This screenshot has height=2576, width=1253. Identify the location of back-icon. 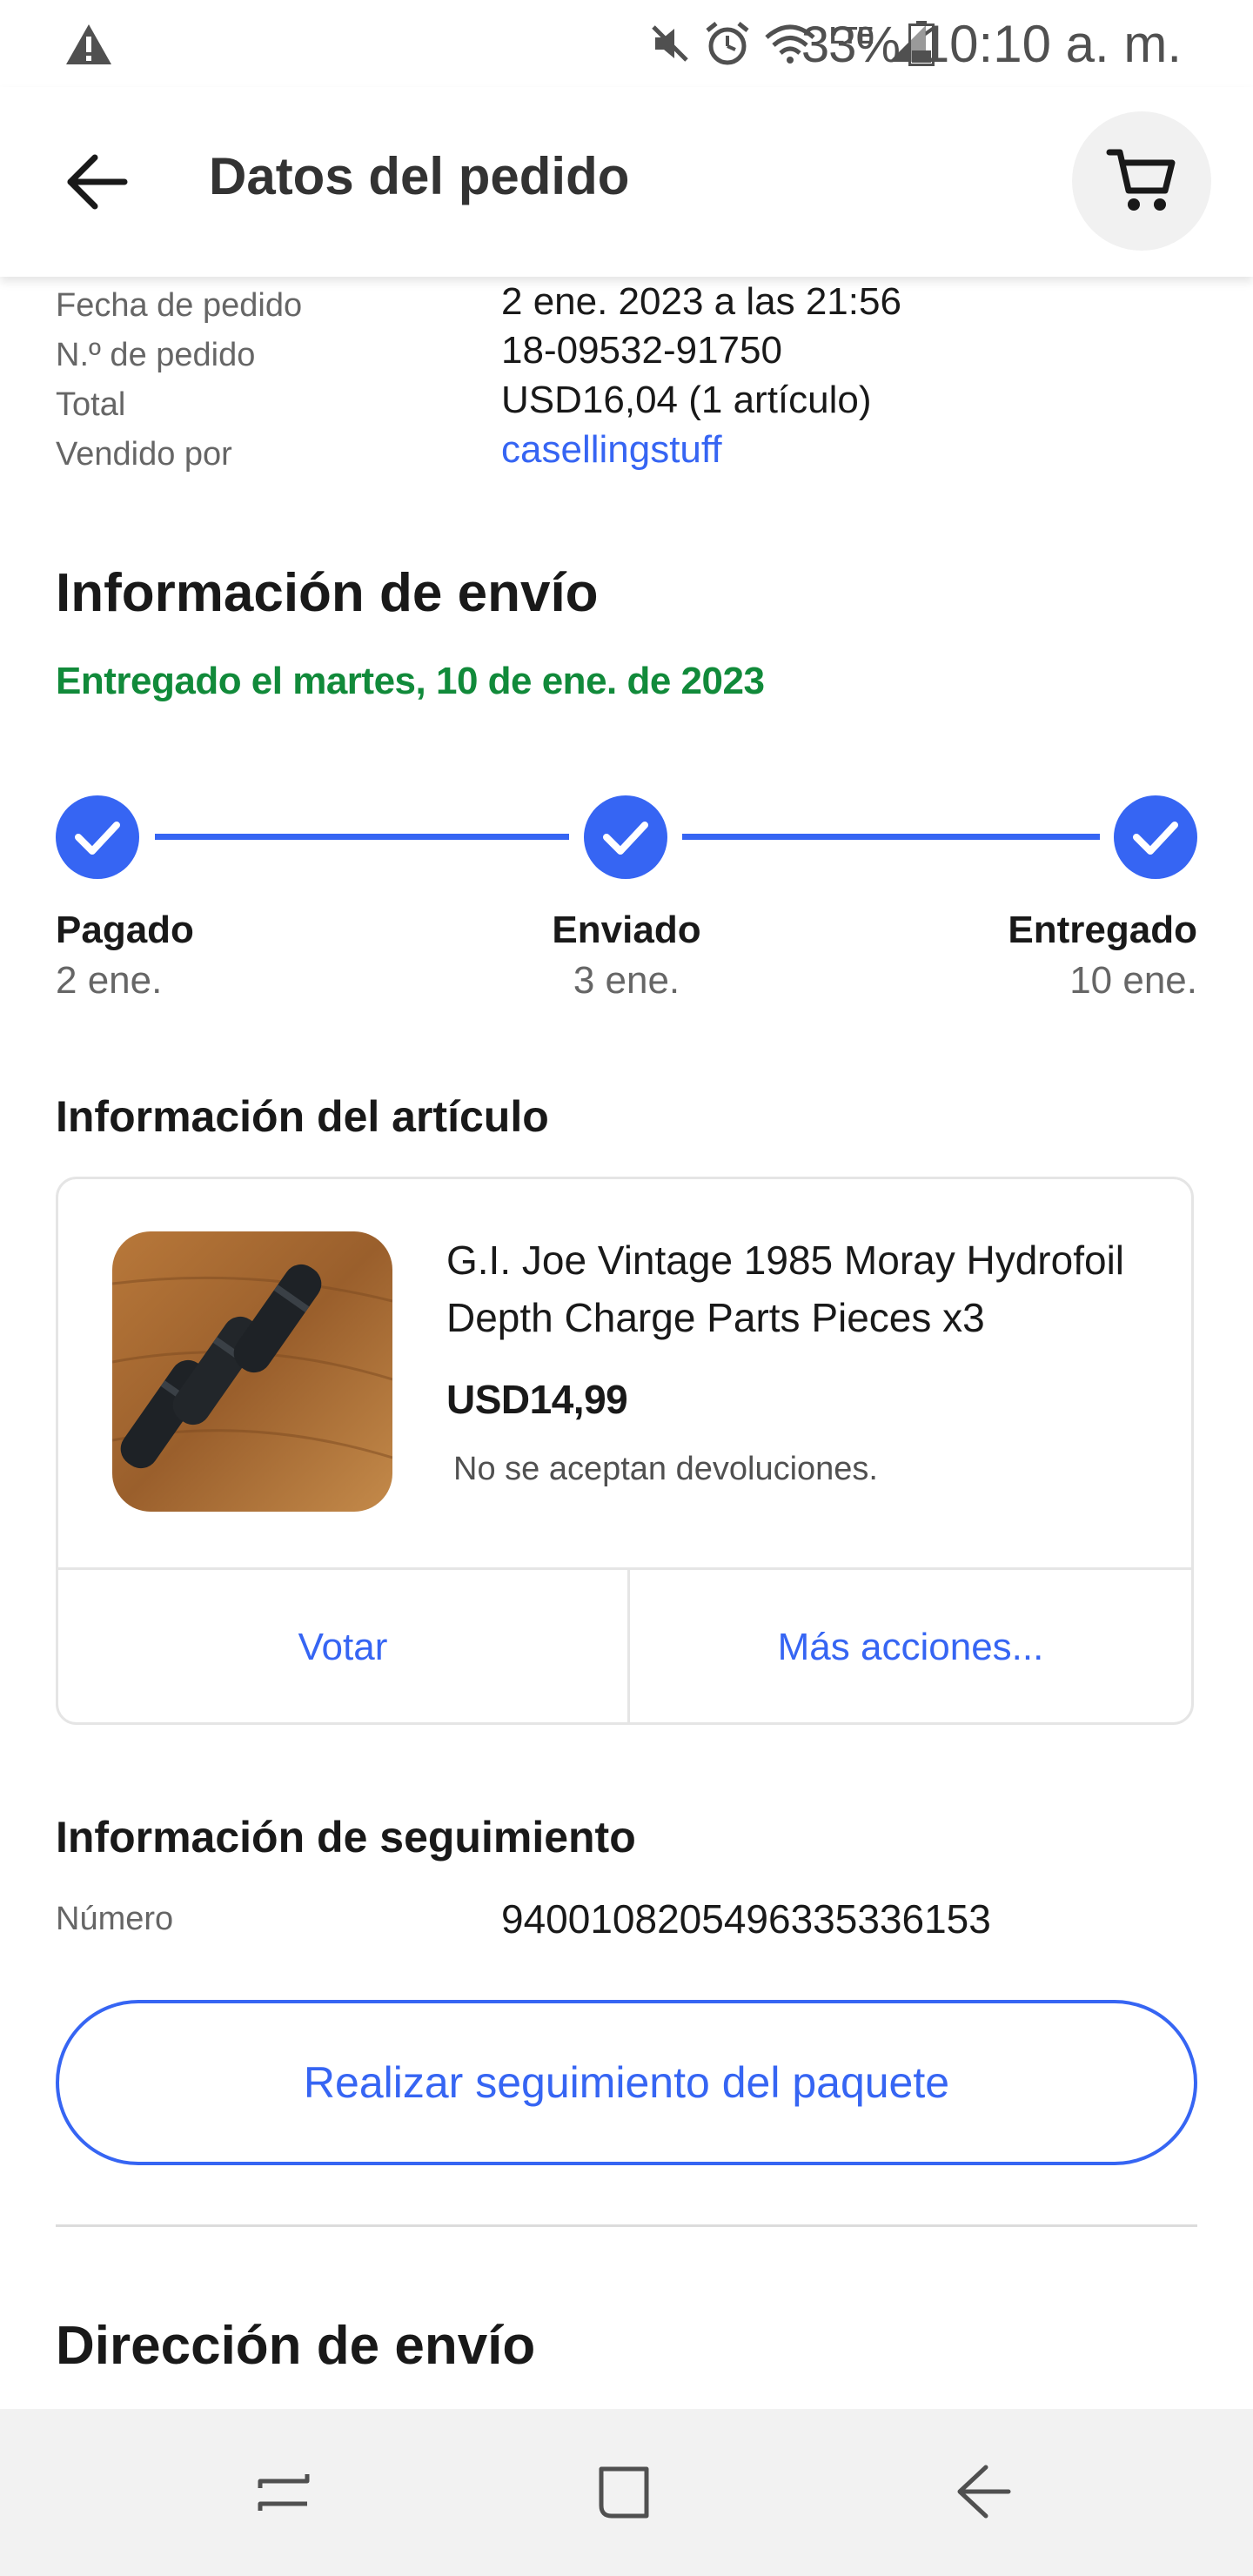
(984, 2492).